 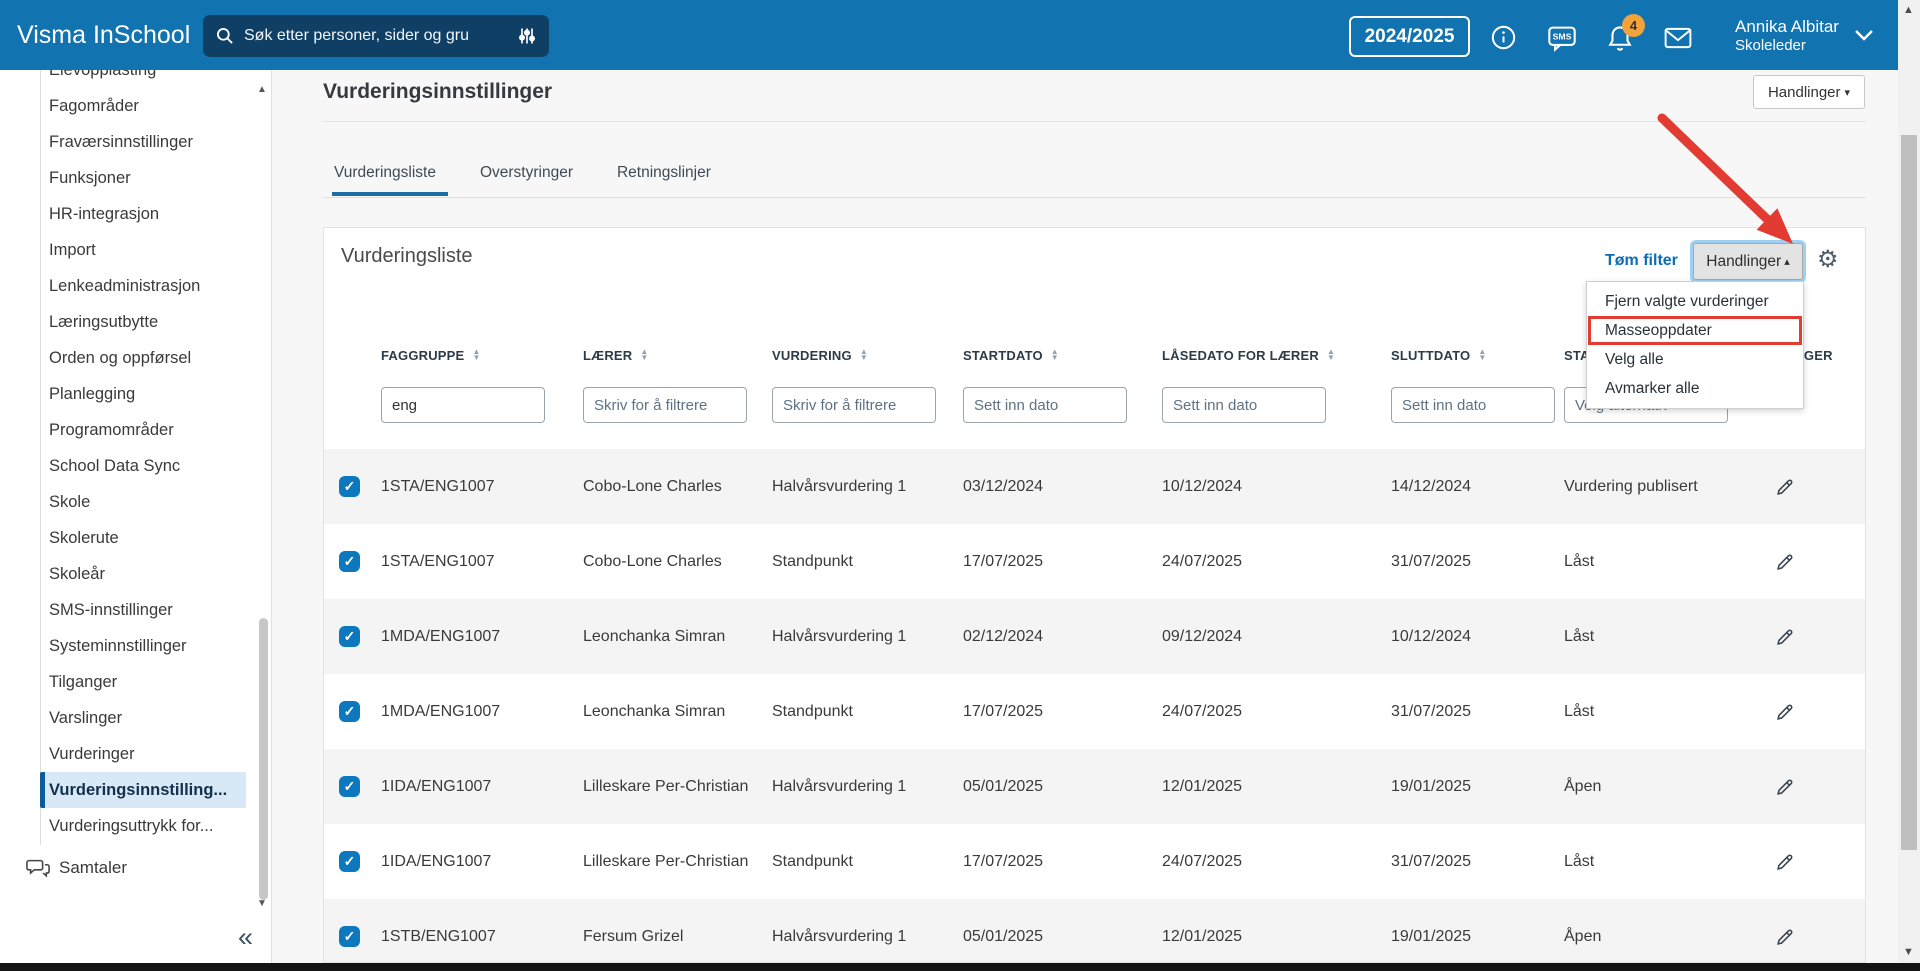 I want to click on gear-icon: ⚙, so click(x=1828, y=259).